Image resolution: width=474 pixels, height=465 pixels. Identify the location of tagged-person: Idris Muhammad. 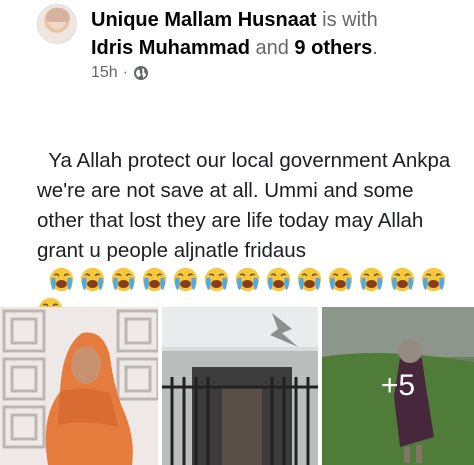
(170, 48).